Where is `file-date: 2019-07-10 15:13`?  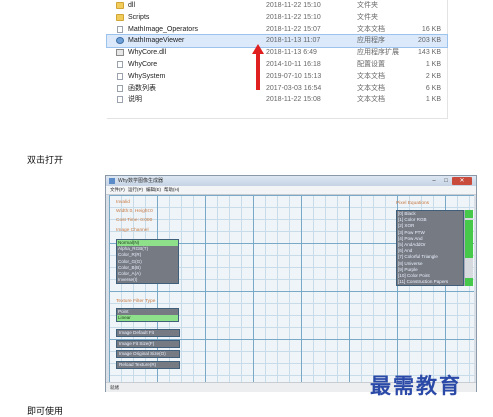 file-date: 2019-07-10 15:13 is located at coordinates (294, 76).